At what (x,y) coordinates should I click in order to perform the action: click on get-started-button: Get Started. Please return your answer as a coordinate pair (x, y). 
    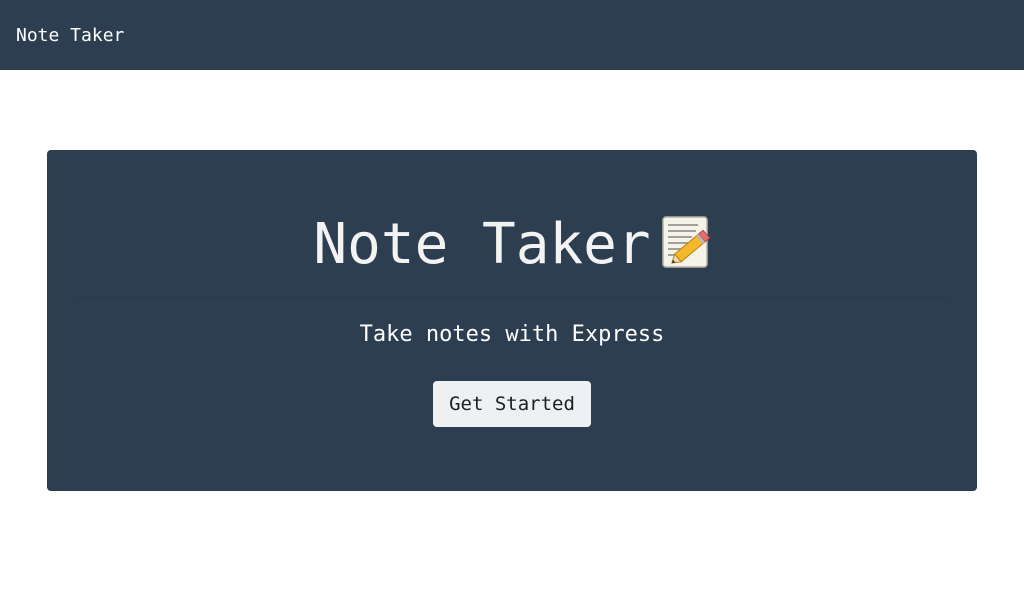
    Looking at the image, I should click on (512, 404).